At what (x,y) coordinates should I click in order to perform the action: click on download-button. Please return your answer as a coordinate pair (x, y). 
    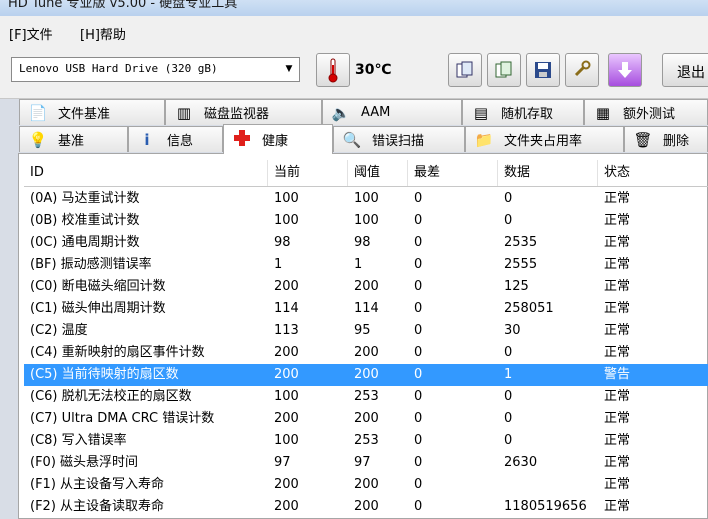
    Looking at the image, I should click on (625, 70).